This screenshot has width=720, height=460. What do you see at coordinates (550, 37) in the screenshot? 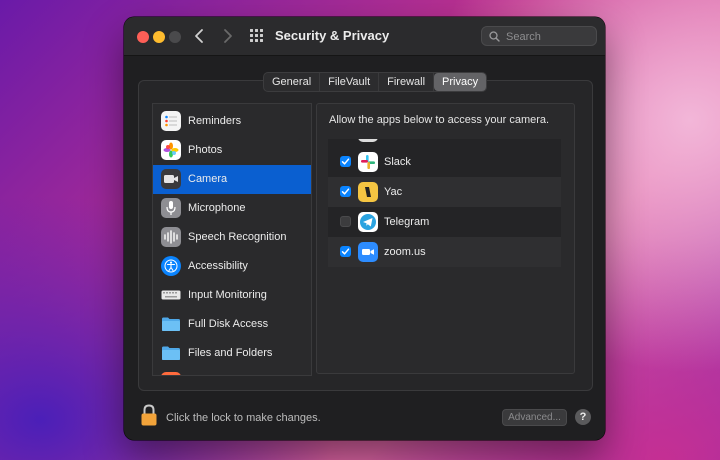
I see `search-input` at bounding box center [550, 37].